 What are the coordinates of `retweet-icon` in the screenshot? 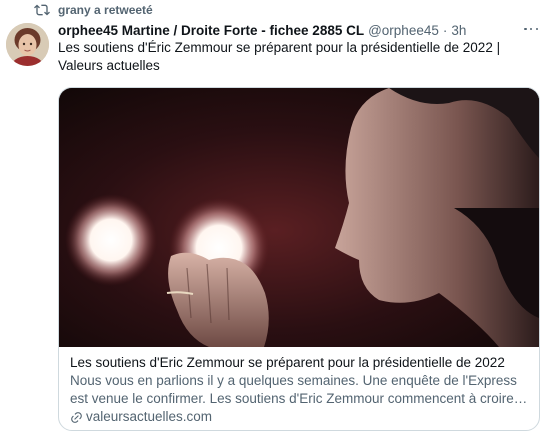 It's located at (42, 10).